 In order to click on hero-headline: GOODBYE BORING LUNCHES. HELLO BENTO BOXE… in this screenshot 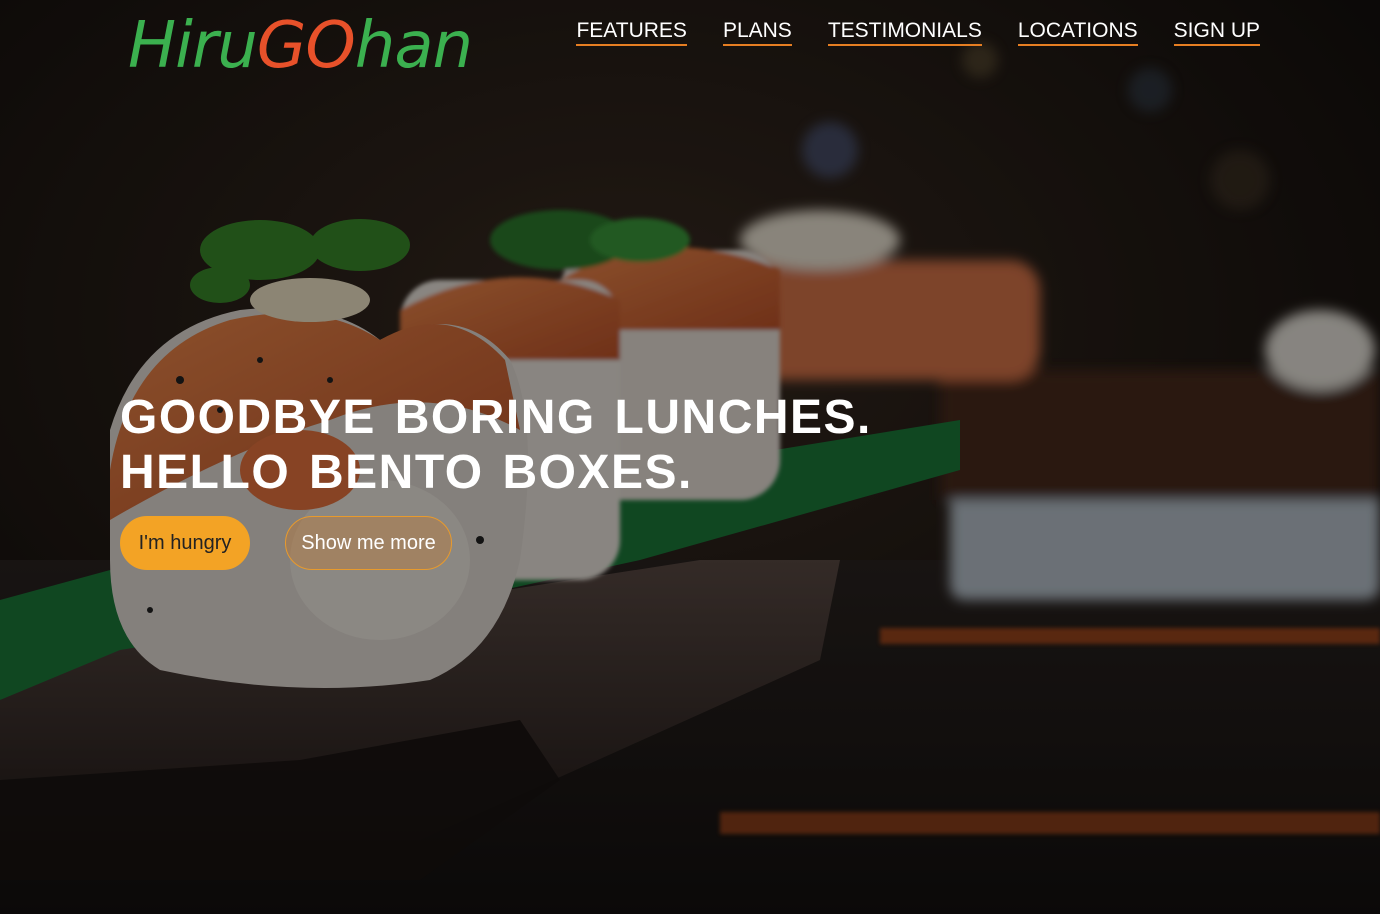, I will do `click(496, 445)`.